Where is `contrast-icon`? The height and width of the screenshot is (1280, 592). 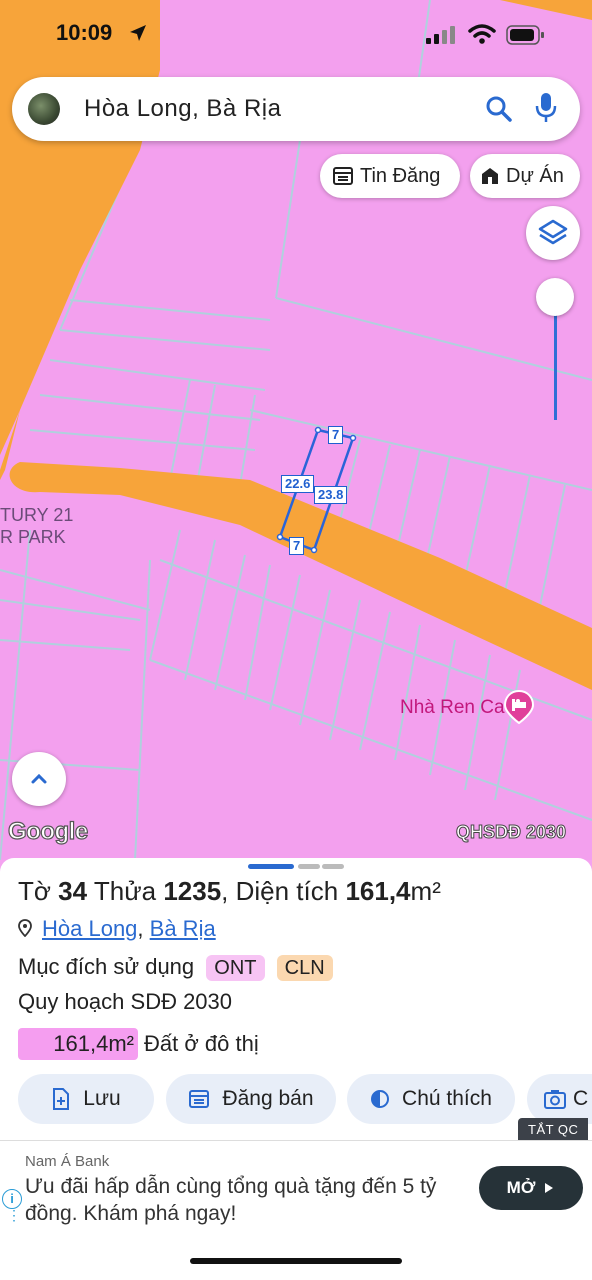
contrast-icon is located at coordinates (380, 1099).